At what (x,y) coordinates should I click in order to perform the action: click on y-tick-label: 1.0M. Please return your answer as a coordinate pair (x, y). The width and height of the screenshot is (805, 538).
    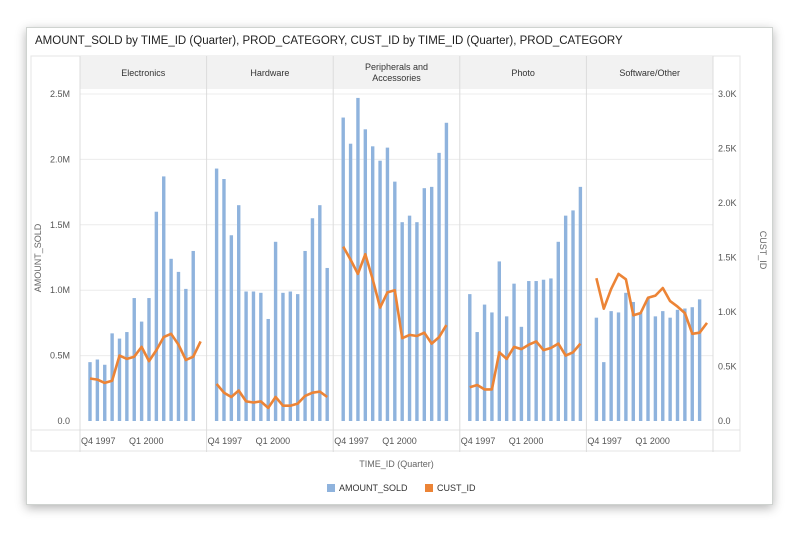
    Looking at the image, I should click on (60, 290).